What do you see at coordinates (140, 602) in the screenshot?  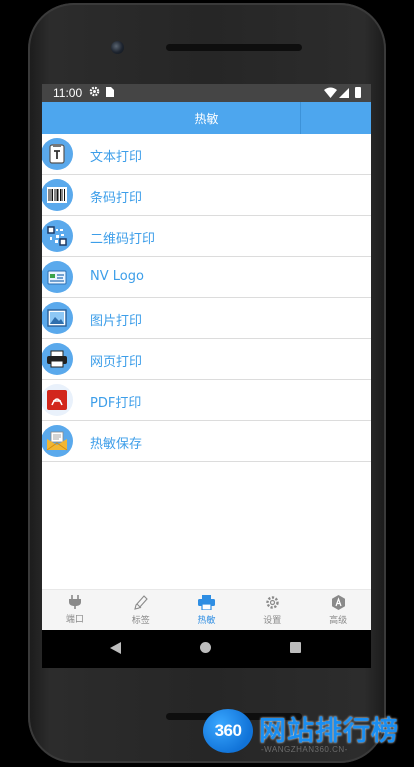 I see `tag-pen-icon` at bounding box center [140, 602].